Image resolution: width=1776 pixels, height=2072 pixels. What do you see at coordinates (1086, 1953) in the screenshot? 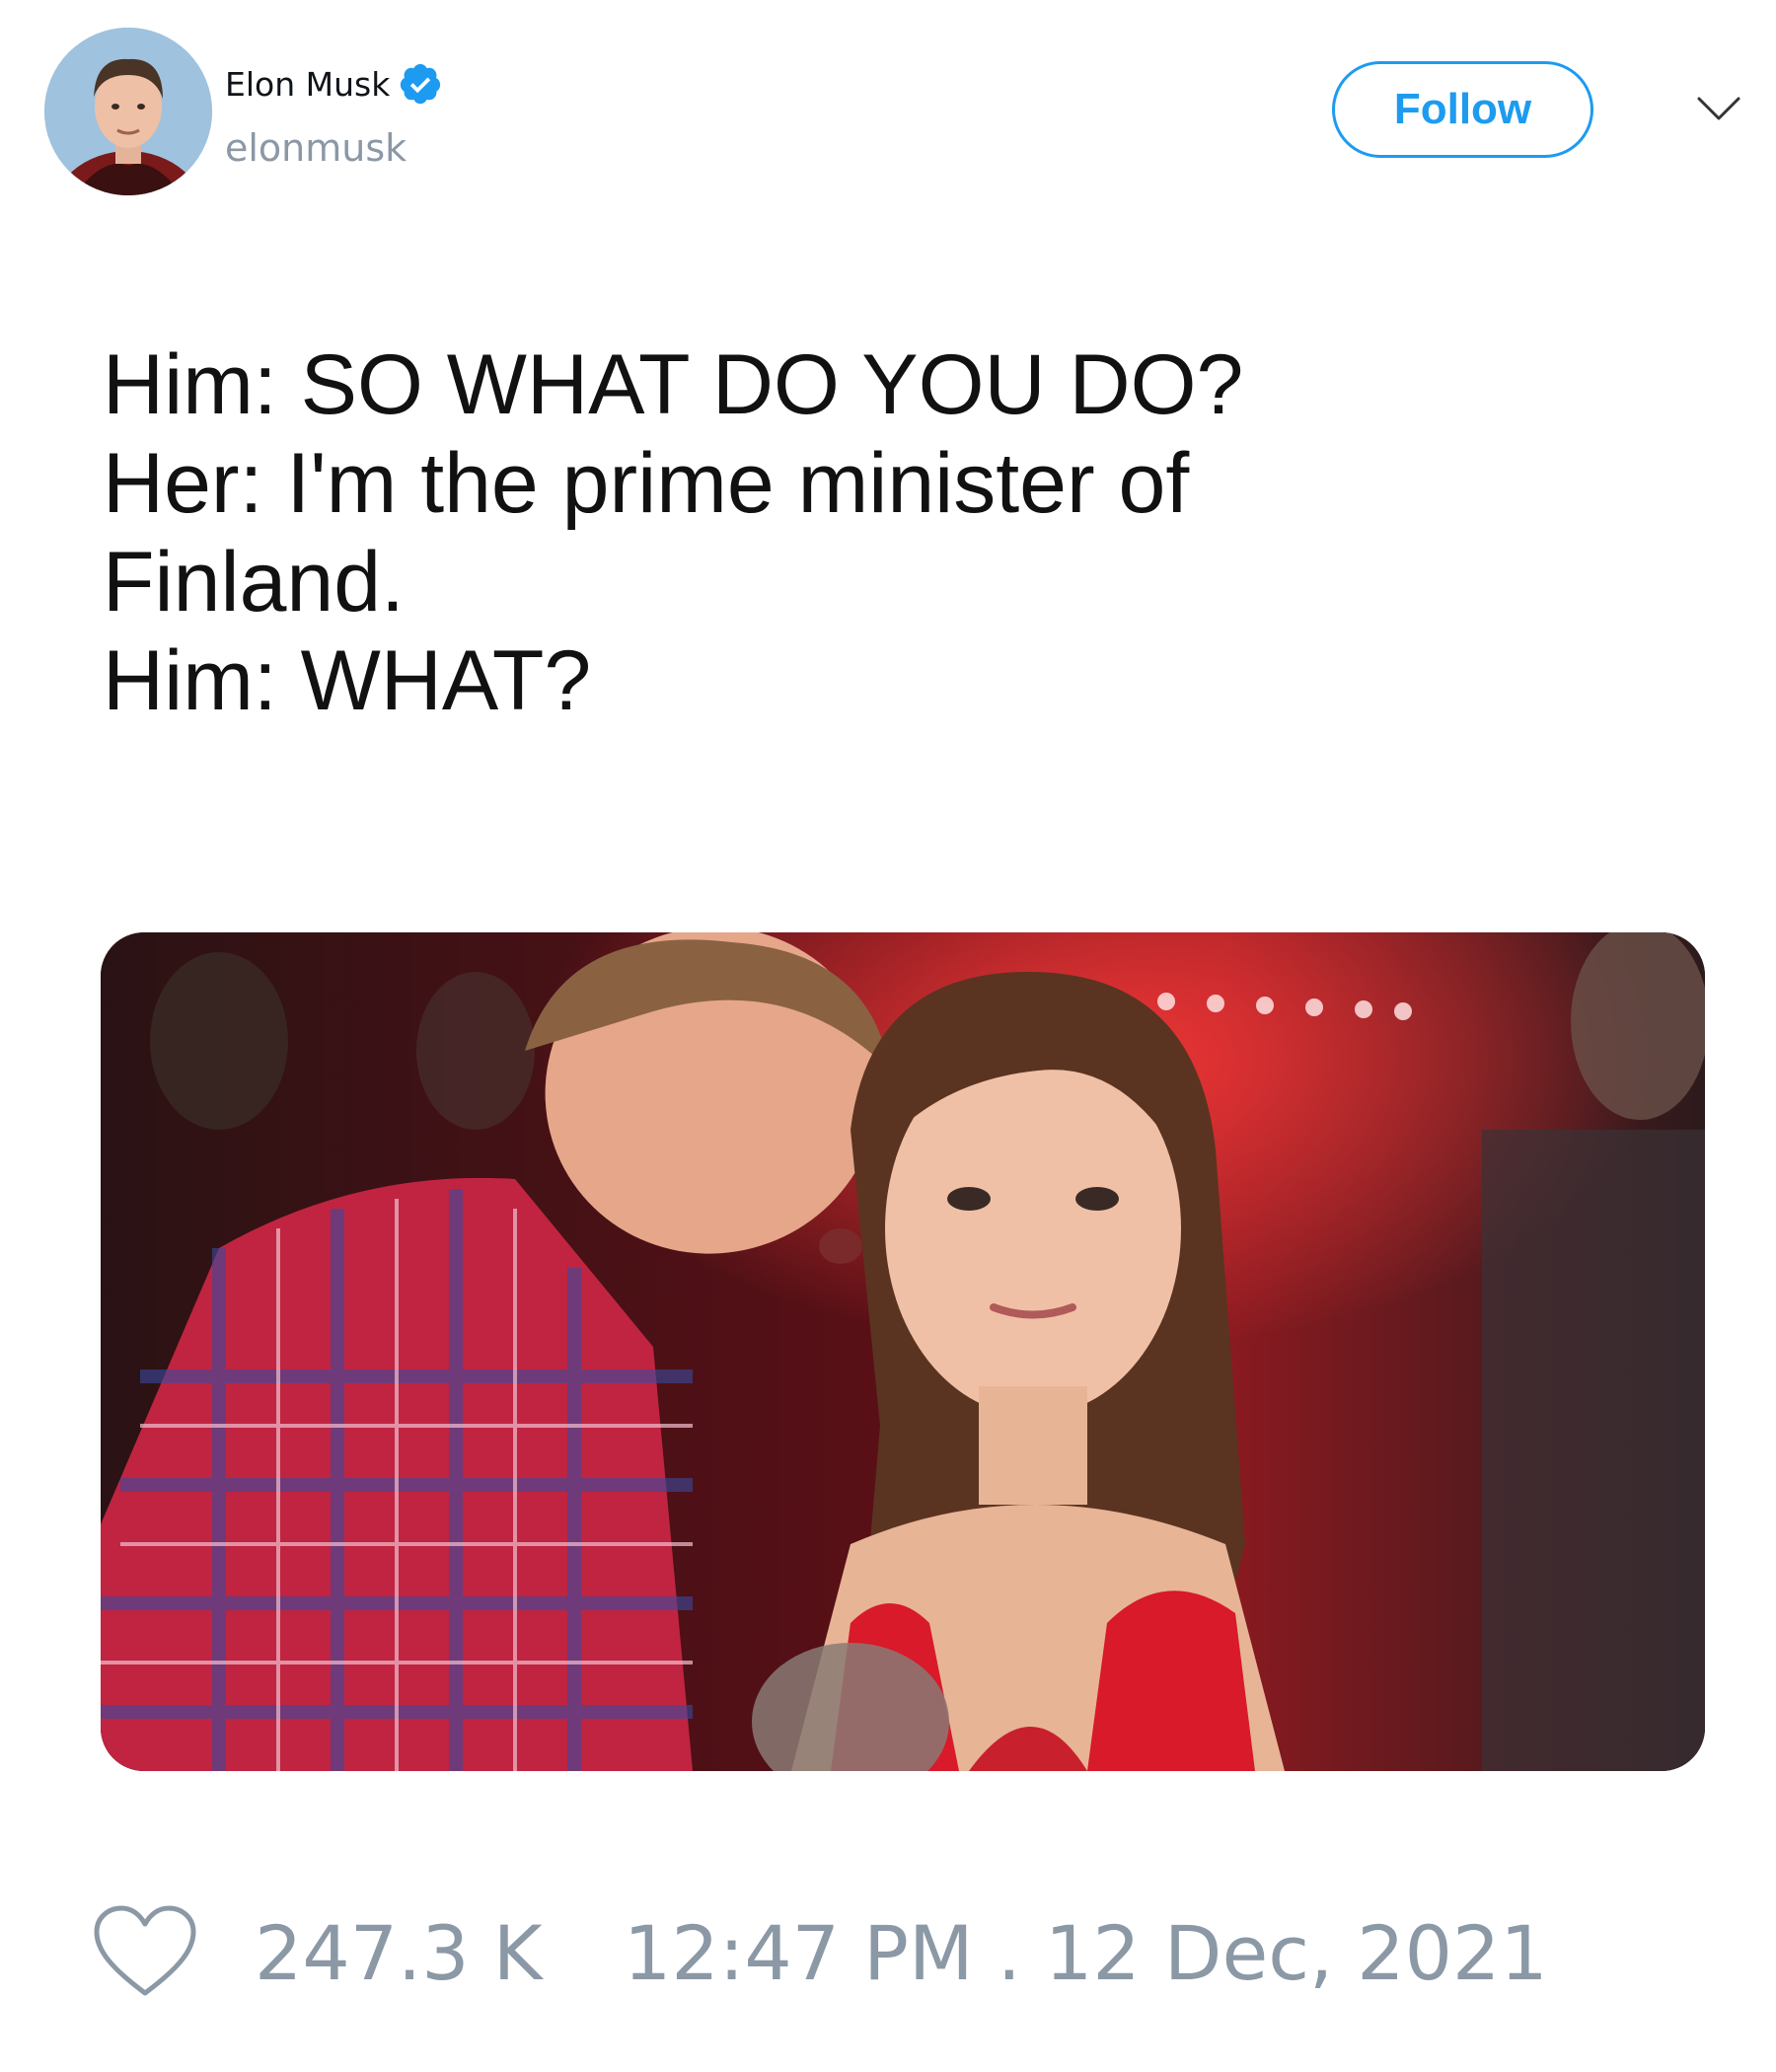
I see `timestamp: 12:47 PM . 12 Dec, 2021` at bounding box center [1086, 1953].